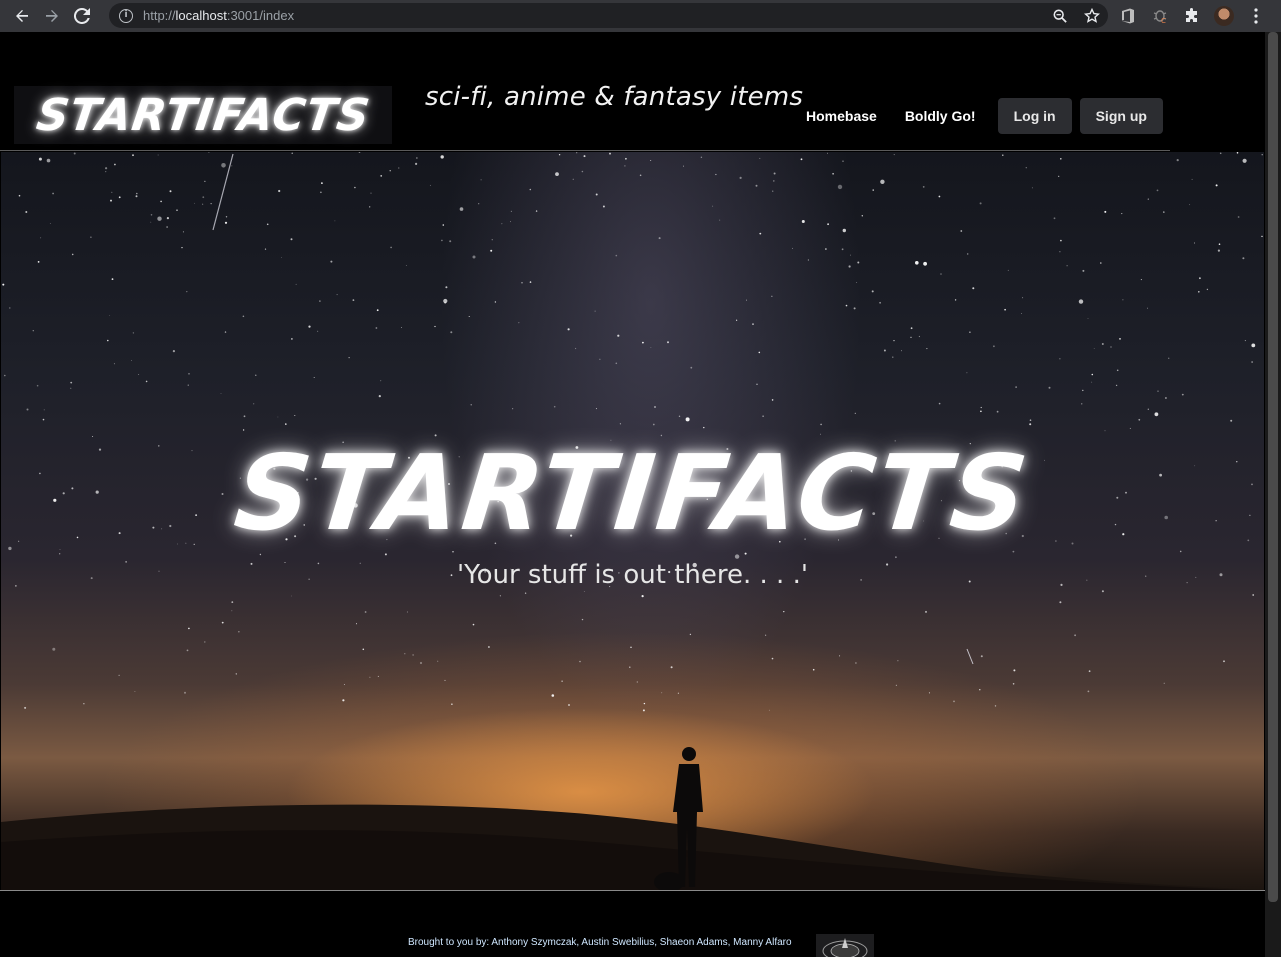 This screenshot has height=957, width=1281. I want to click on hero-title: STARTIFACTS, so click(632, 493).